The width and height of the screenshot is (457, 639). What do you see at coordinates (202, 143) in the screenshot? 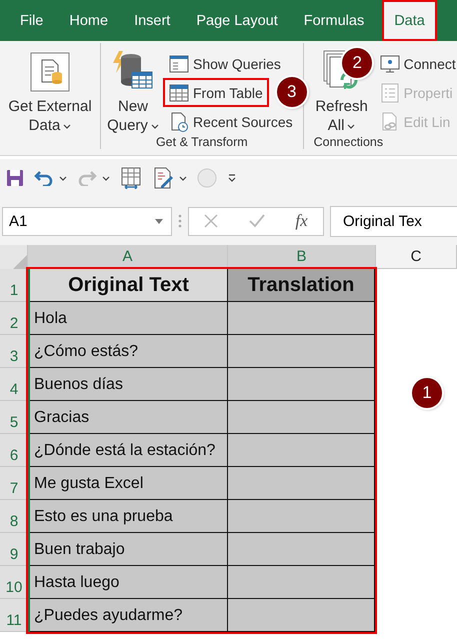
I see `group-label: Get & Transform` at bounding box center [202, 143].